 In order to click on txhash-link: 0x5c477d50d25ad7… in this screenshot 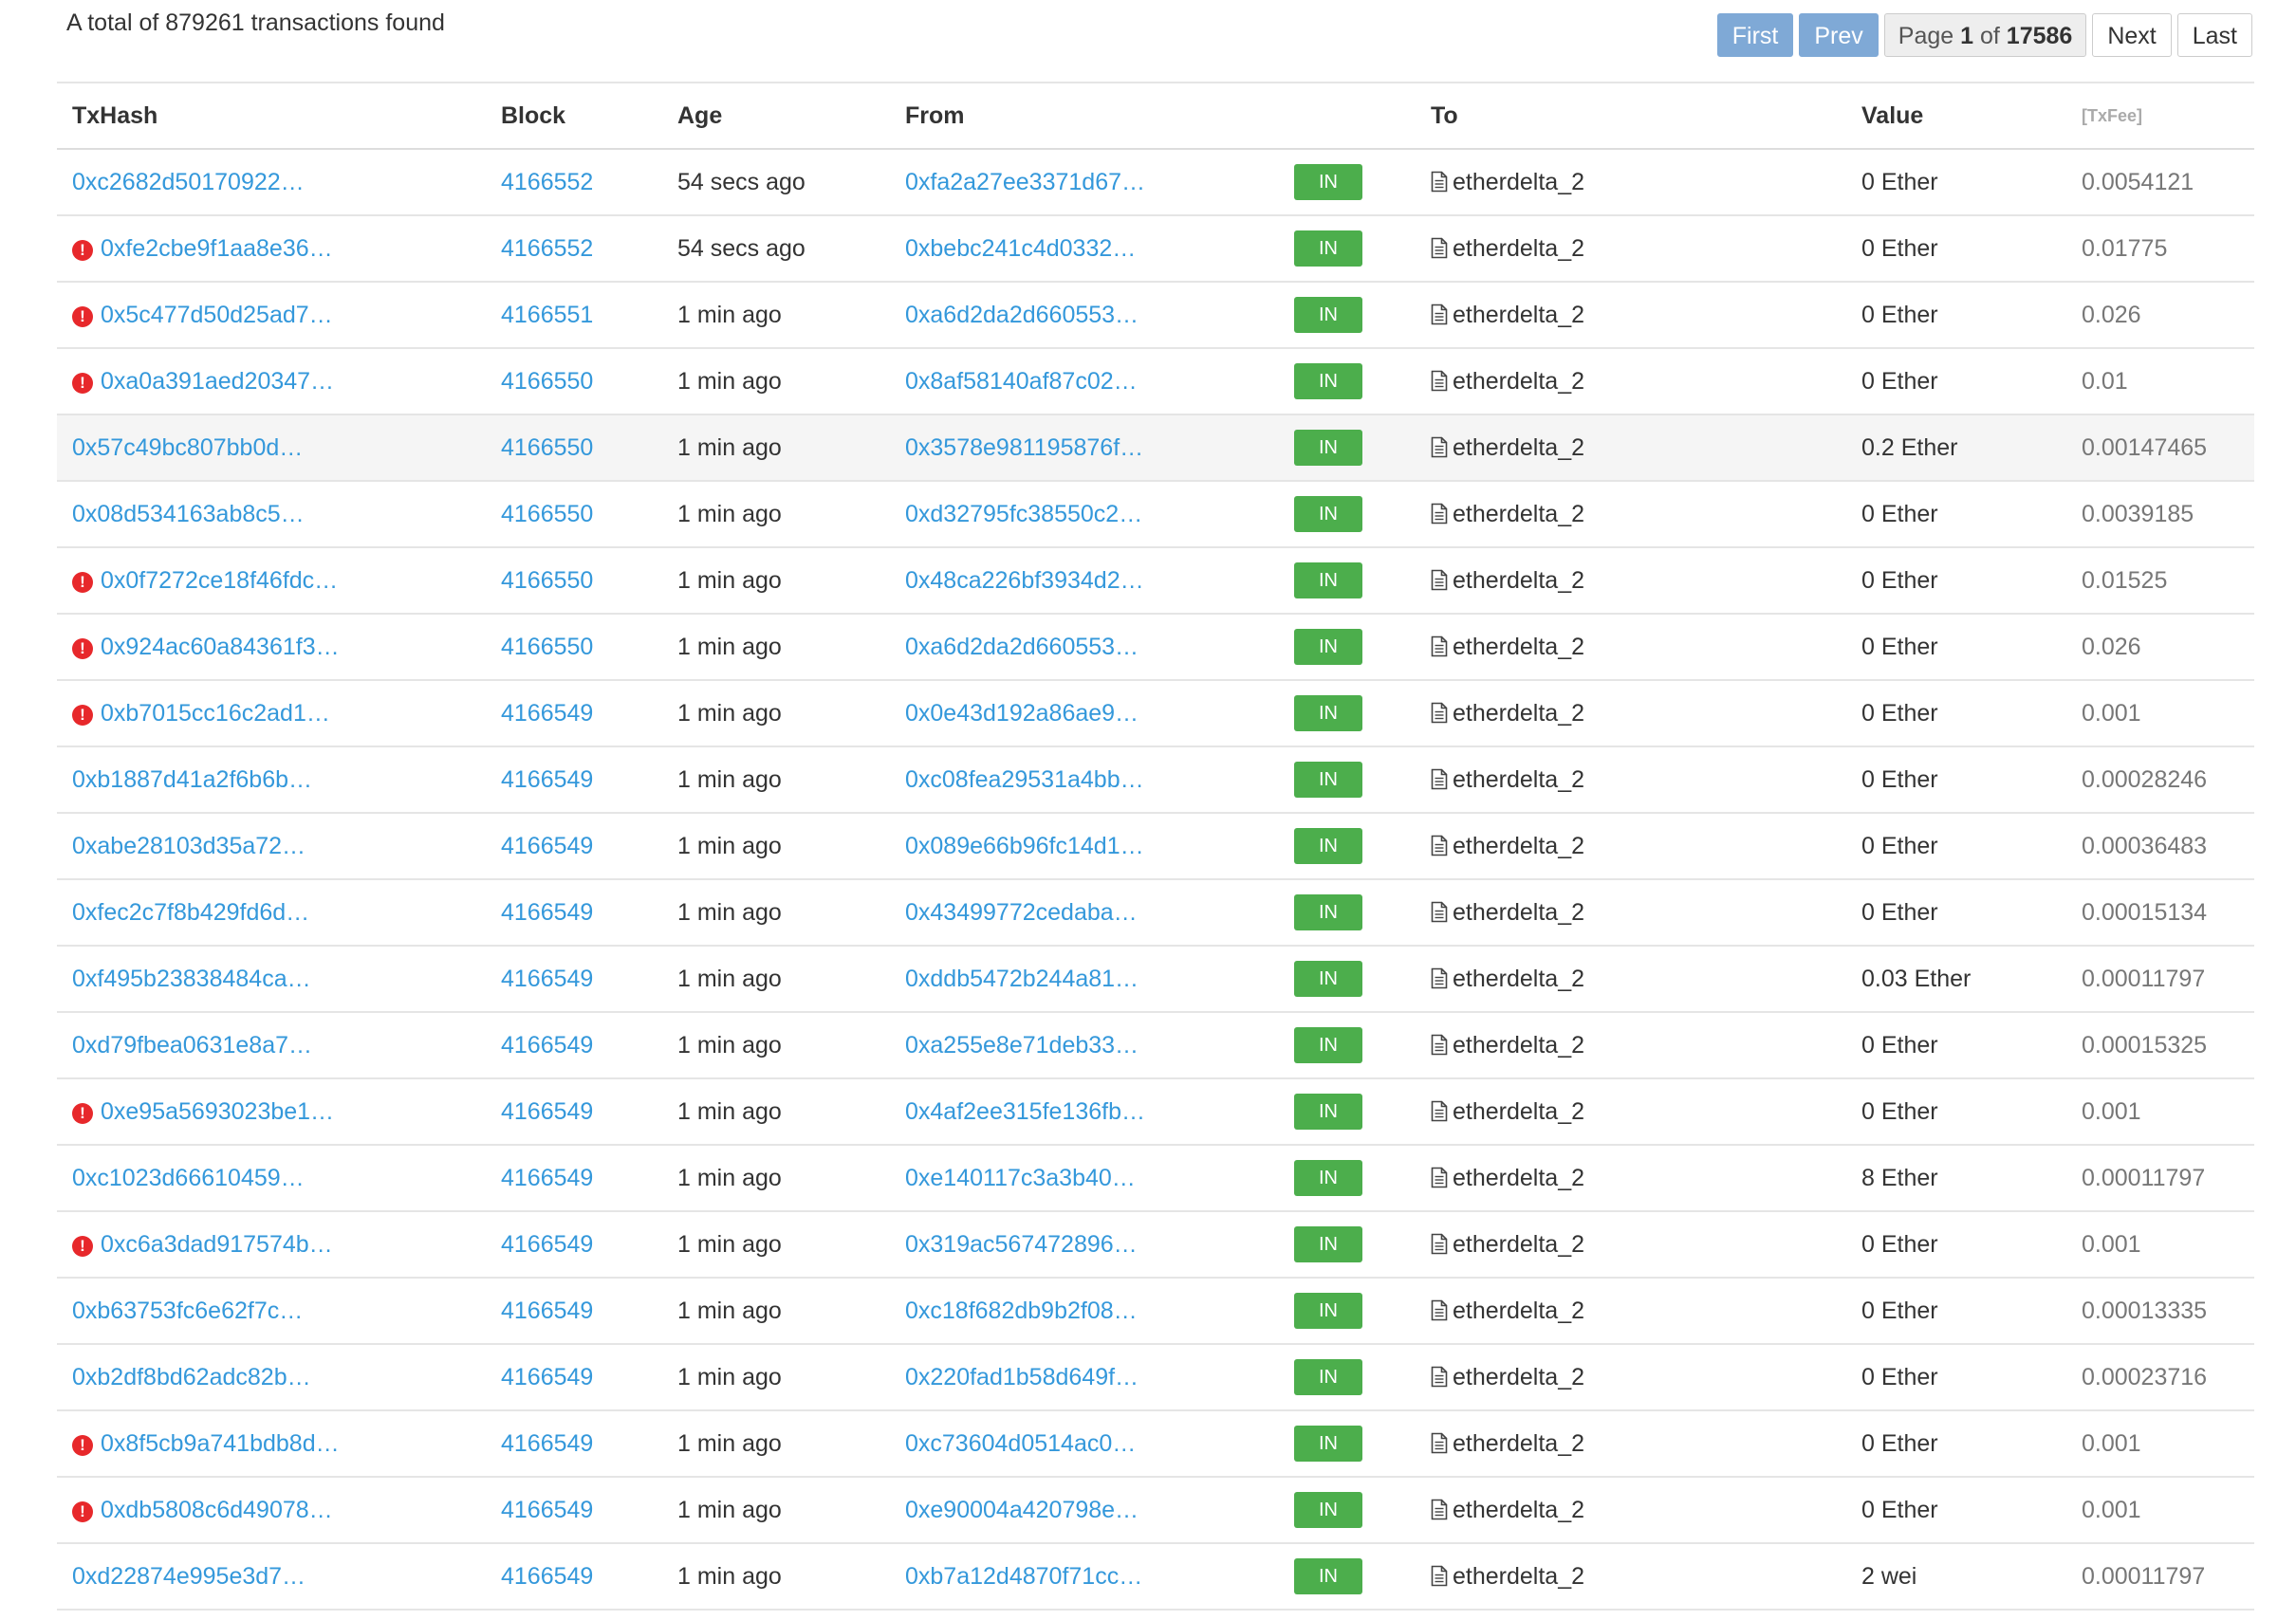, I will do `click(217, 315)`.